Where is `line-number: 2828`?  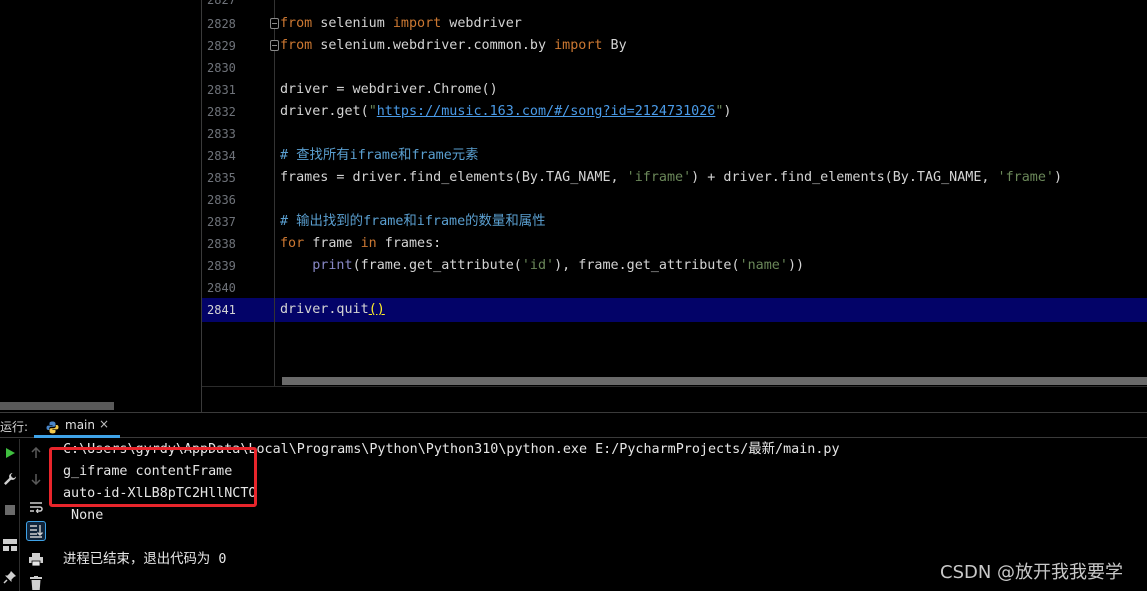
line-number: 2828 is located at coordinates (221, 24).